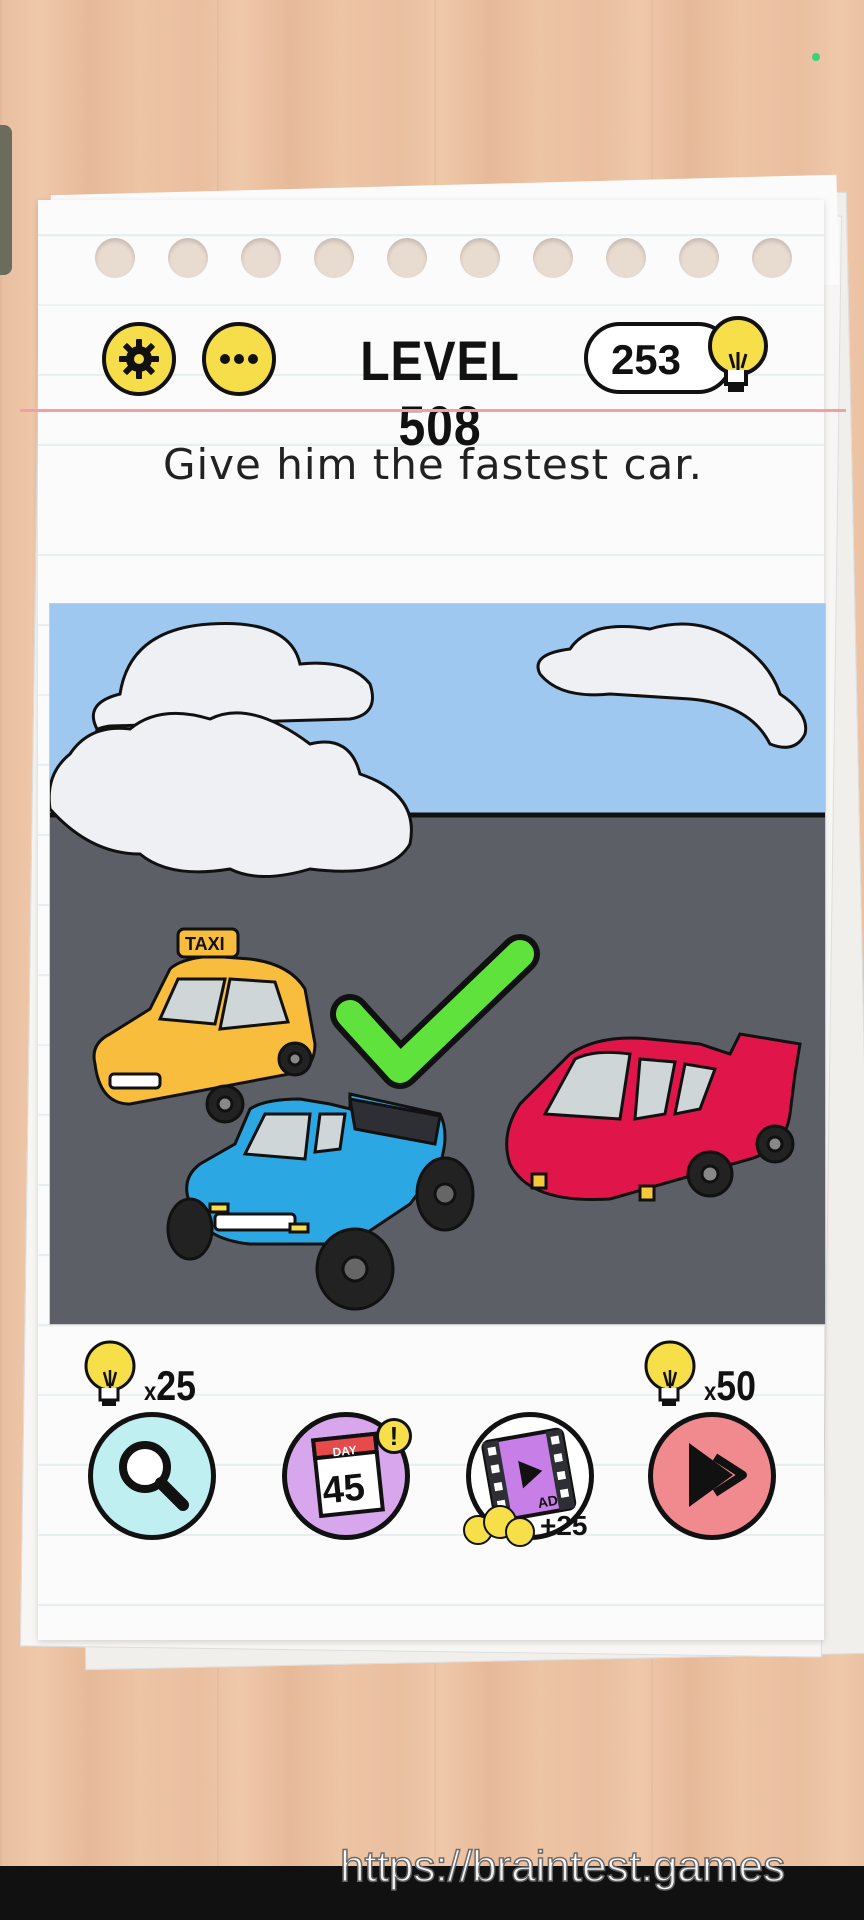 Image resolution: width=864 pixels, height=1920 pixels. What do you see at coordinates (440, 393) in the screenshot?
I see `level-title: LEVEL 508` at bounding box center [440, 393].